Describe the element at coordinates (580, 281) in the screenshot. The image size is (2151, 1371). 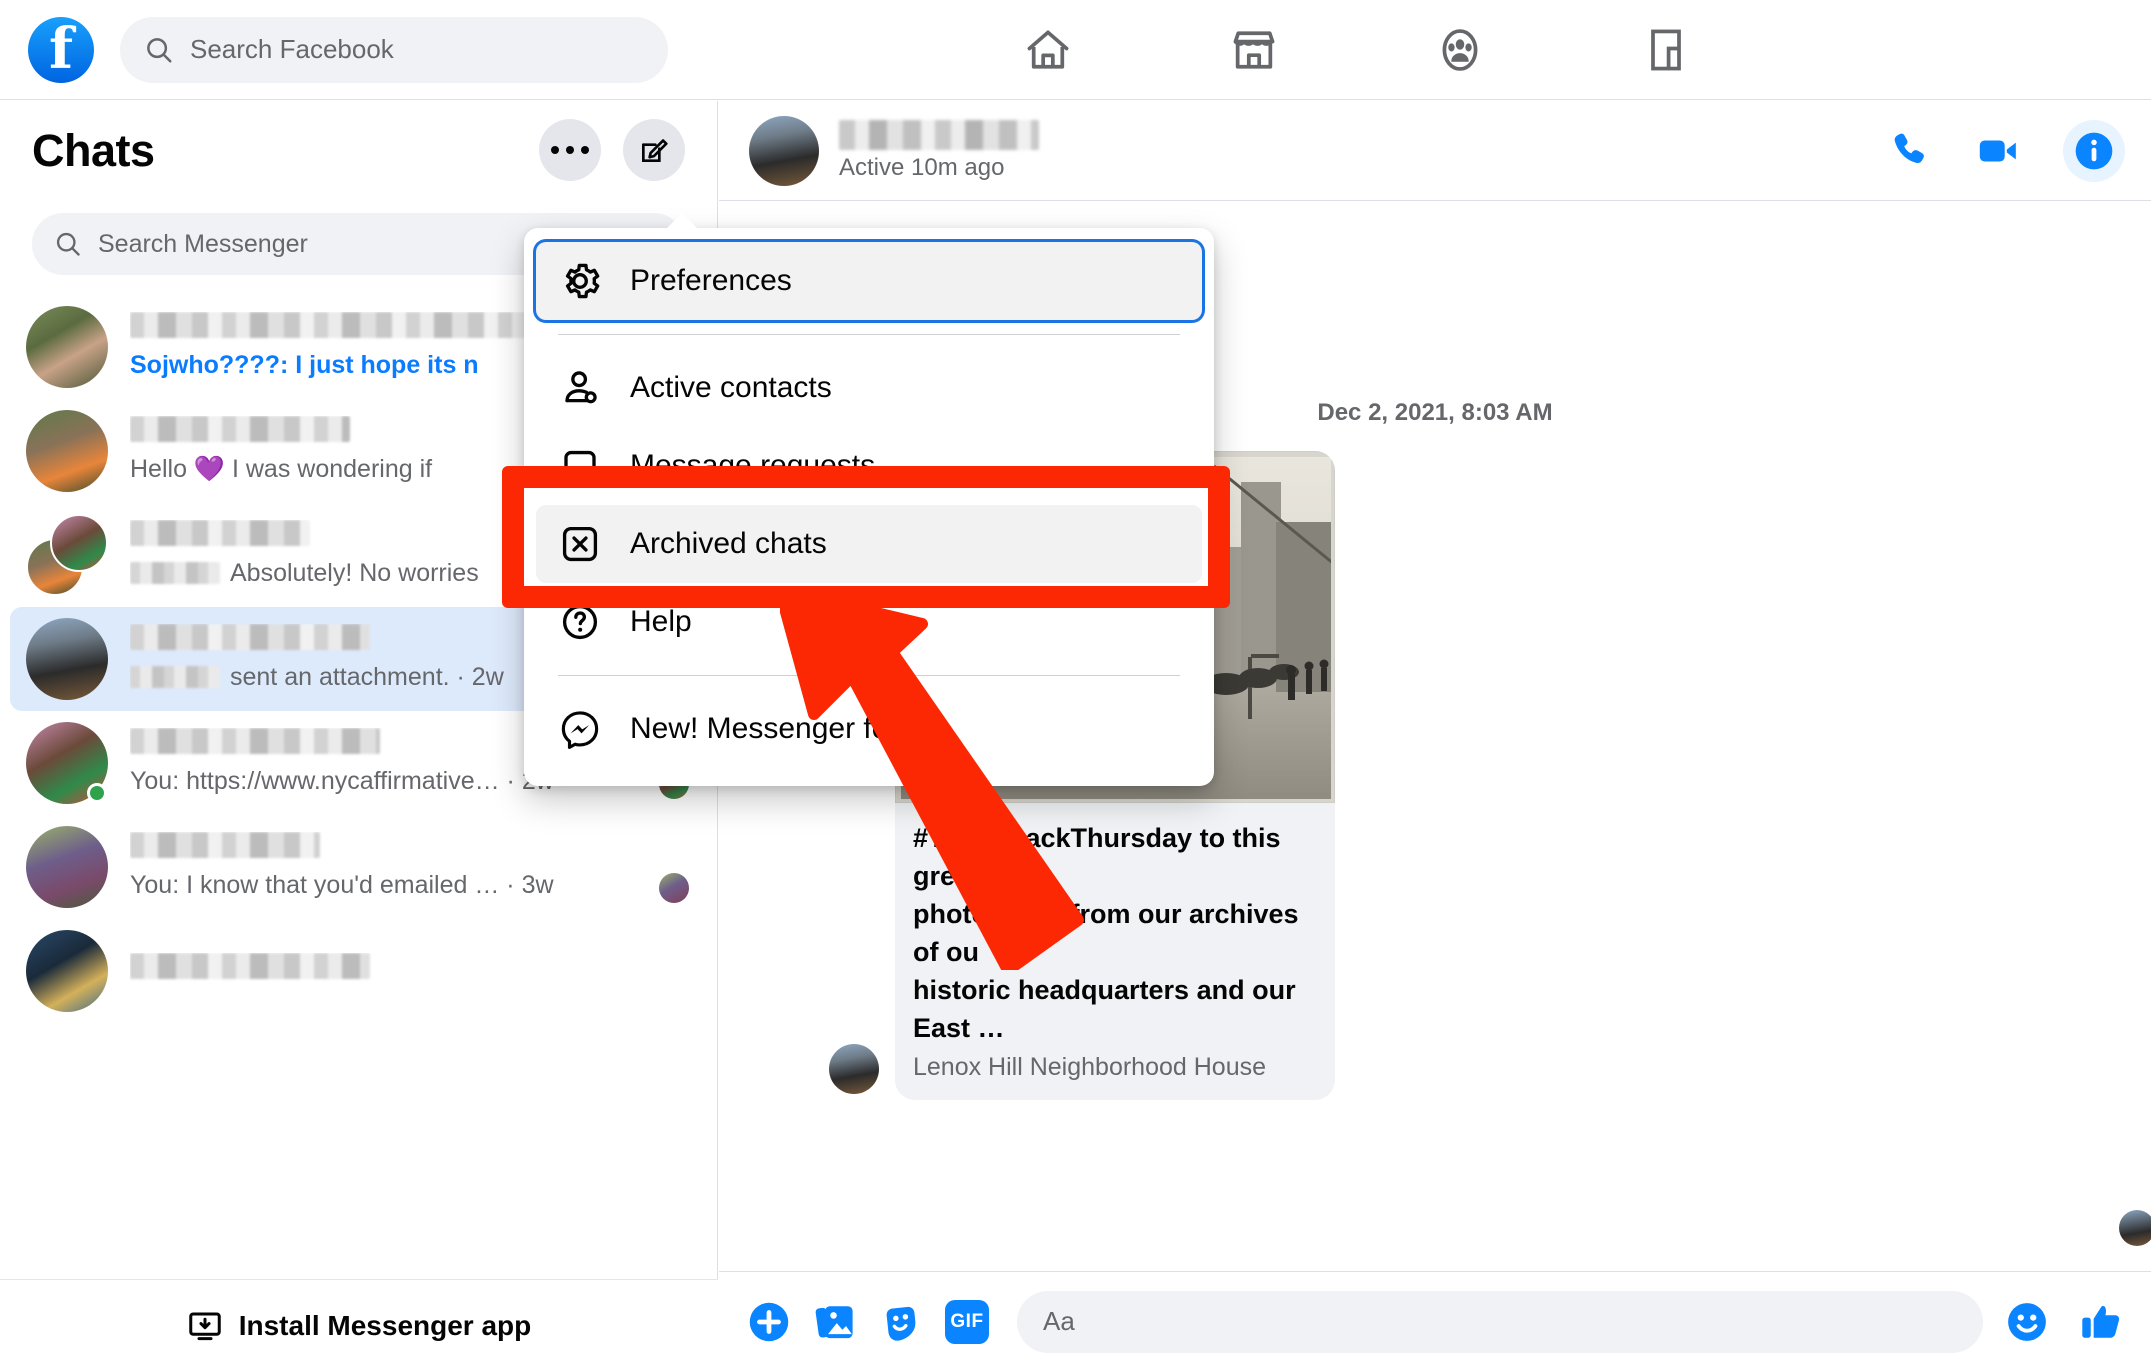
I see `gear-icon` at that location.